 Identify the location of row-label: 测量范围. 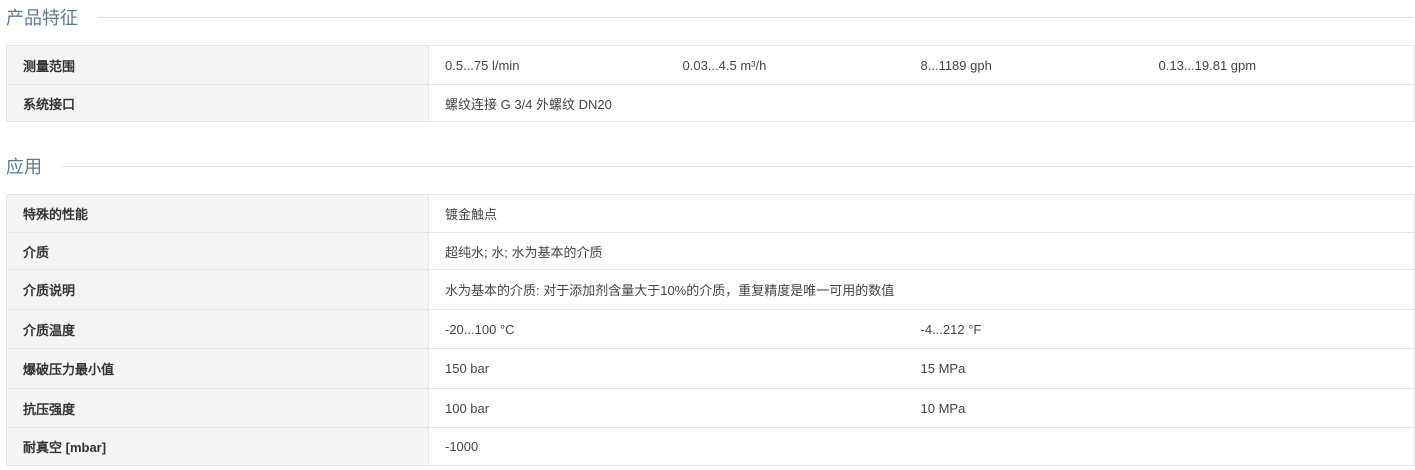
(217, 65).